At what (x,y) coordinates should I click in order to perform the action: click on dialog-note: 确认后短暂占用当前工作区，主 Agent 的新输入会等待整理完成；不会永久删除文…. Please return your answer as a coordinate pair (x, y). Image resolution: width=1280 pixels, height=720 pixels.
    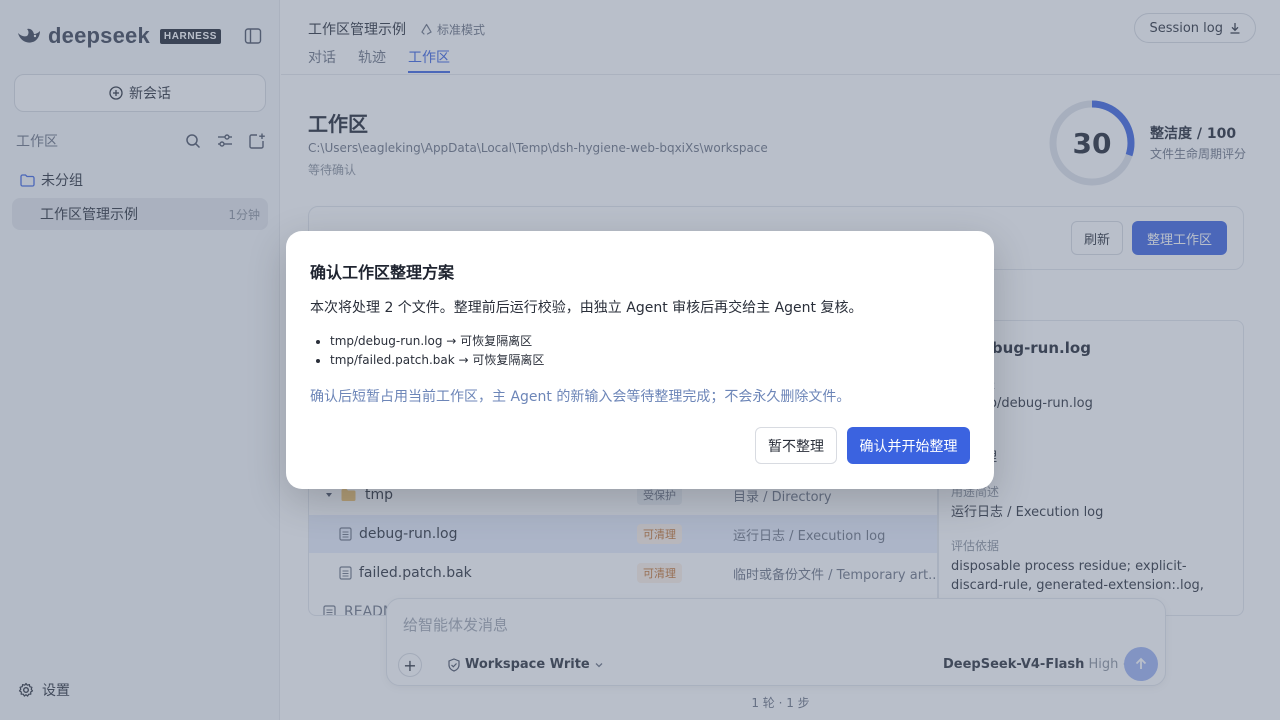
    Looking at the image, I should click on (580, 397).